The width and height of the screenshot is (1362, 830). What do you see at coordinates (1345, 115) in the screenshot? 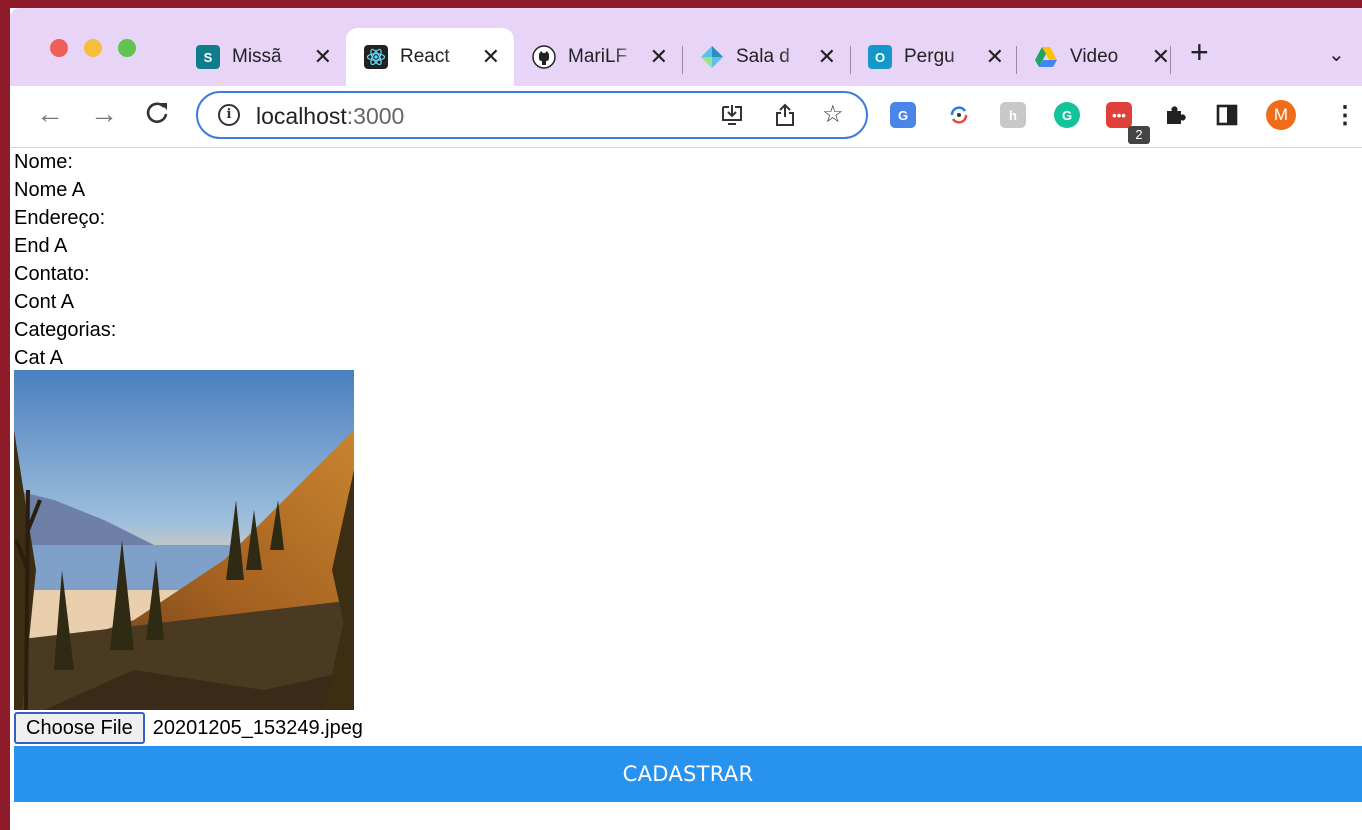
I see `kebab-menu-icon: ⋮` at bounding box center [1345, 115].